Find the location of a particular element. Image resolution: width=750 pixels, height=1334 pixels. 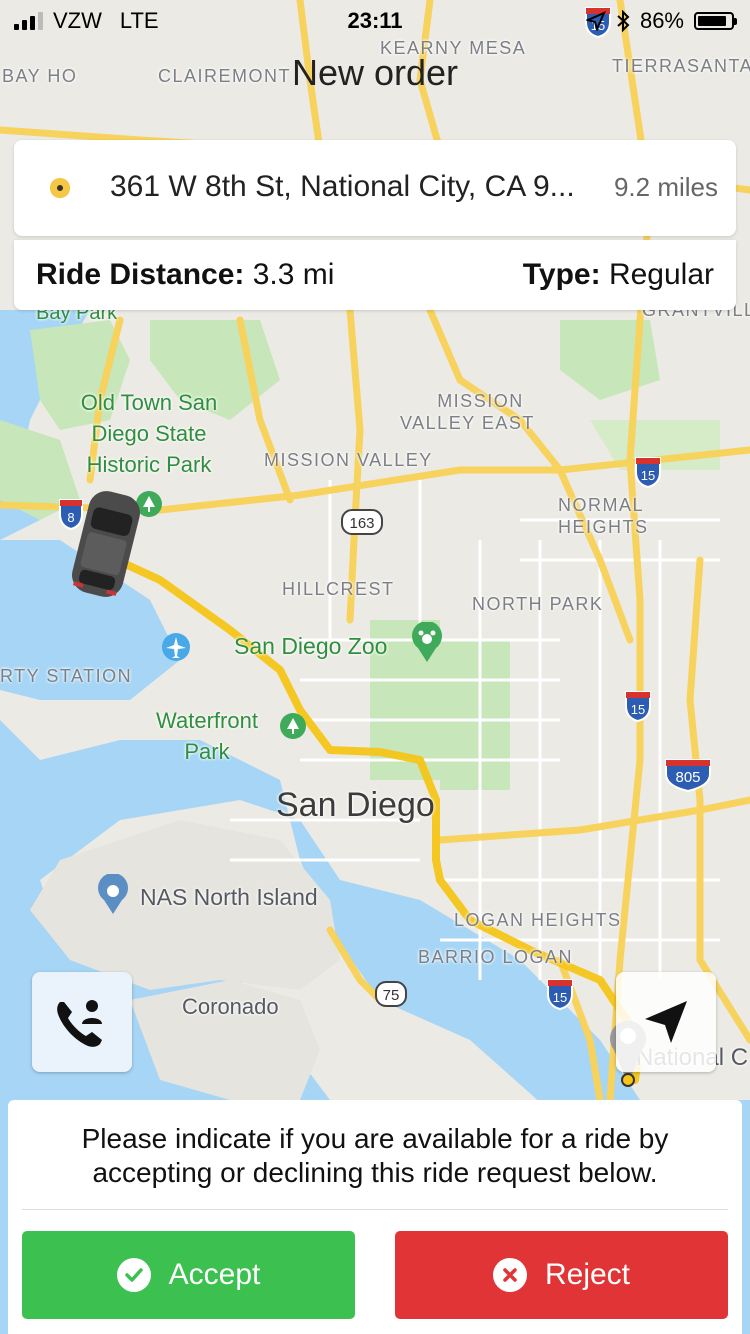

call-passenger-button is located at coordinates (82, 1022).